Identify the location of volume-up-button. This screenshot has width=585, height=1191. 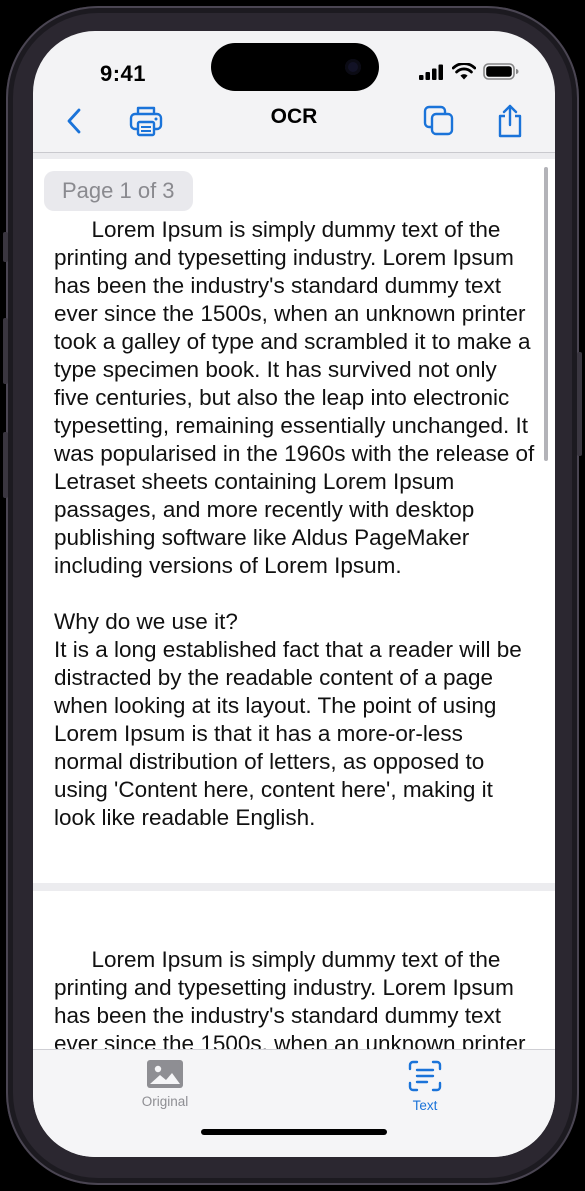
(5, 351).